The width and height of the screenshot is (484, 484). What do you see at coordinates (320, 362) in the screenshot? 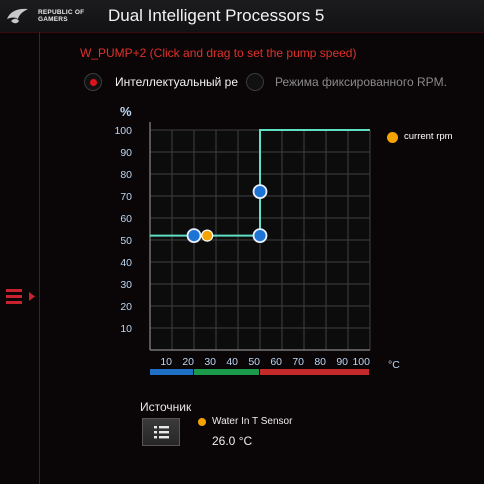
I see `x-tick-label: 80` at bounding box center [320, 362].